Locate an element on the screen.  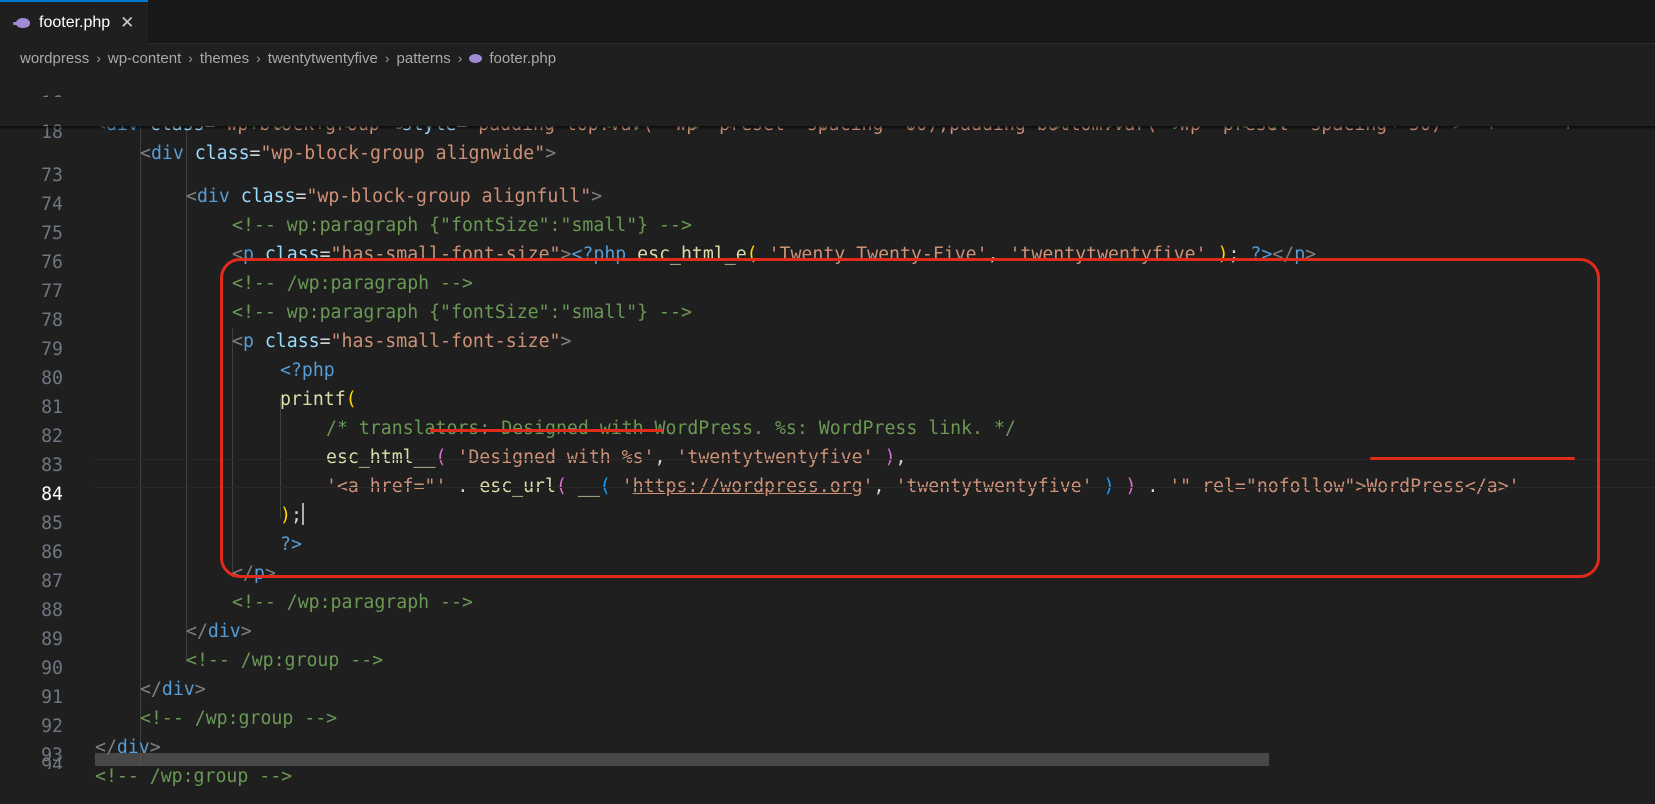
horizontal-scrollbar is located at coordinates (682, 759).